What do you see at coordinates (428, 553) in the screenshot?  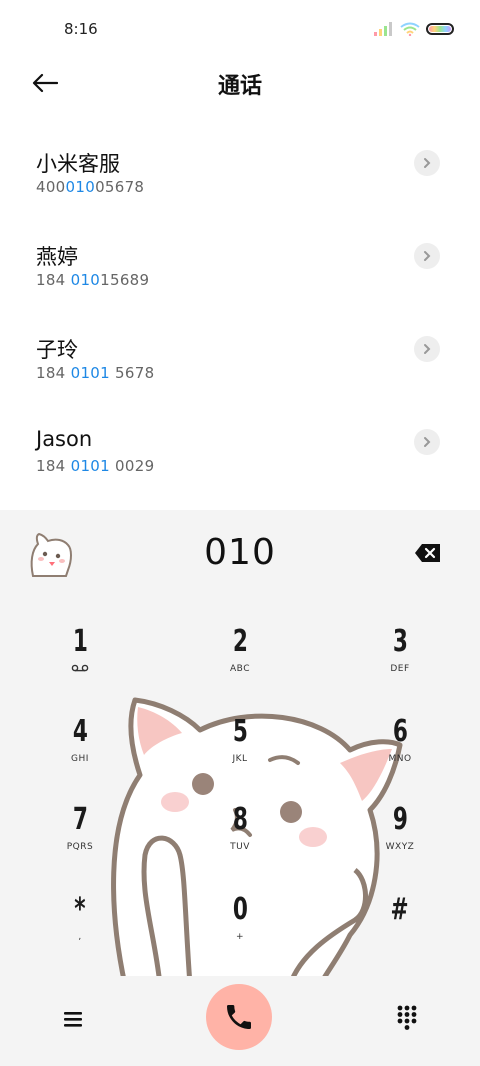 I see `backspace-icon` at bounding box center [428, 553].